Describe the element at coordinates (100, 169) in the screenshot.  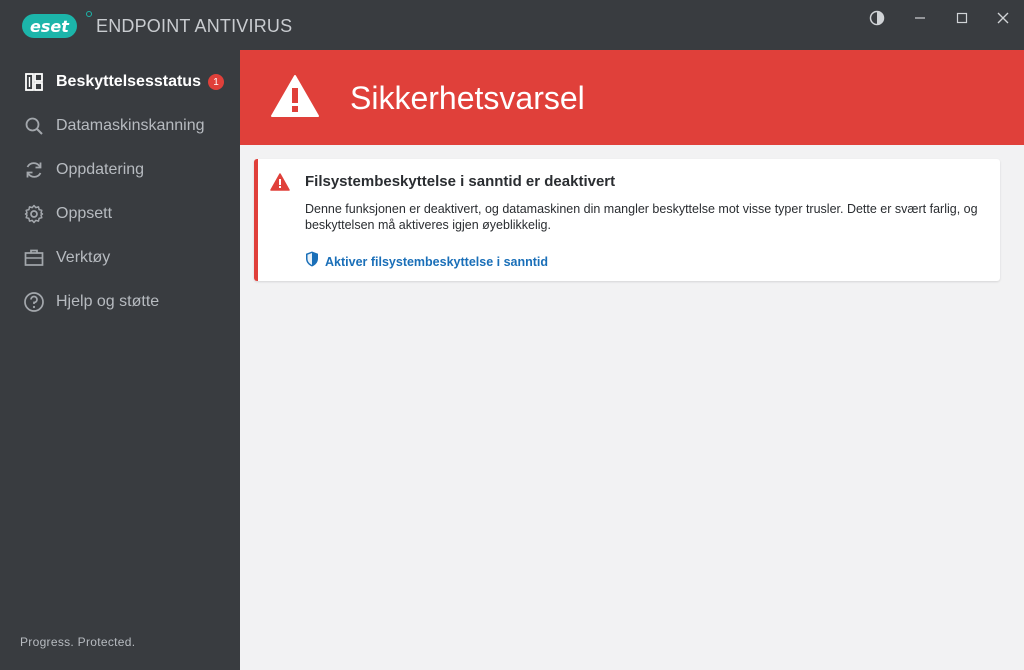
I see `sidebar-item-label: Oppdatering` at that location.